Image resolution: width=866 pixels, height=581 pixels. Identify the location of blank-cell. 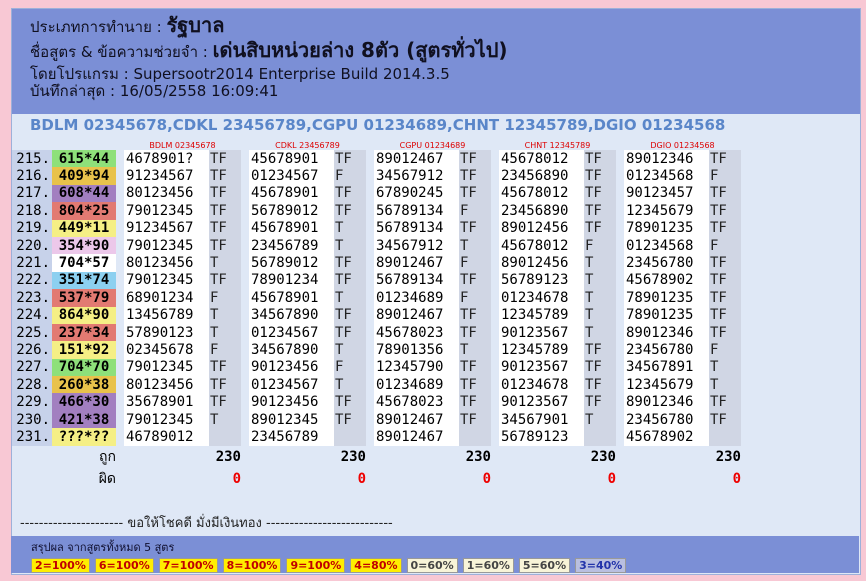
(32, 145).